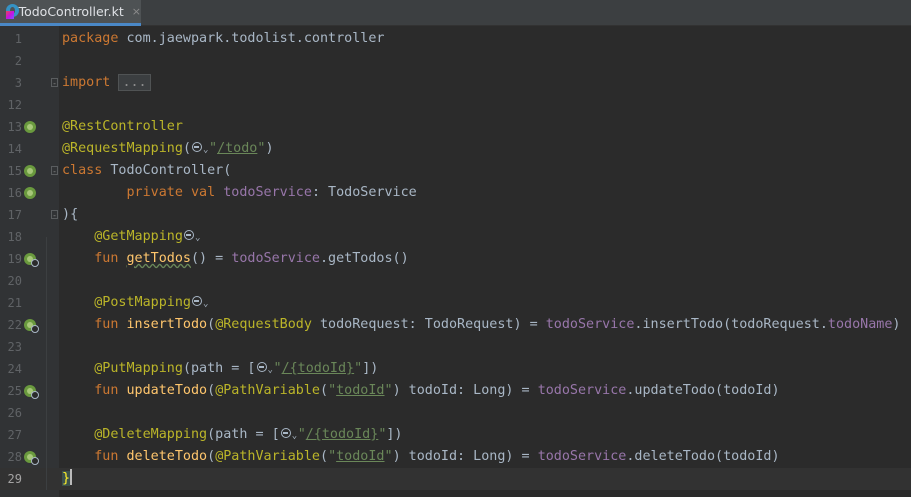 This screenshot has height=497, width=911. Describe the element at coordinates (455, 193) in the screenshot. I see `code-line: 16 private val todoService: TodoService` at that location.